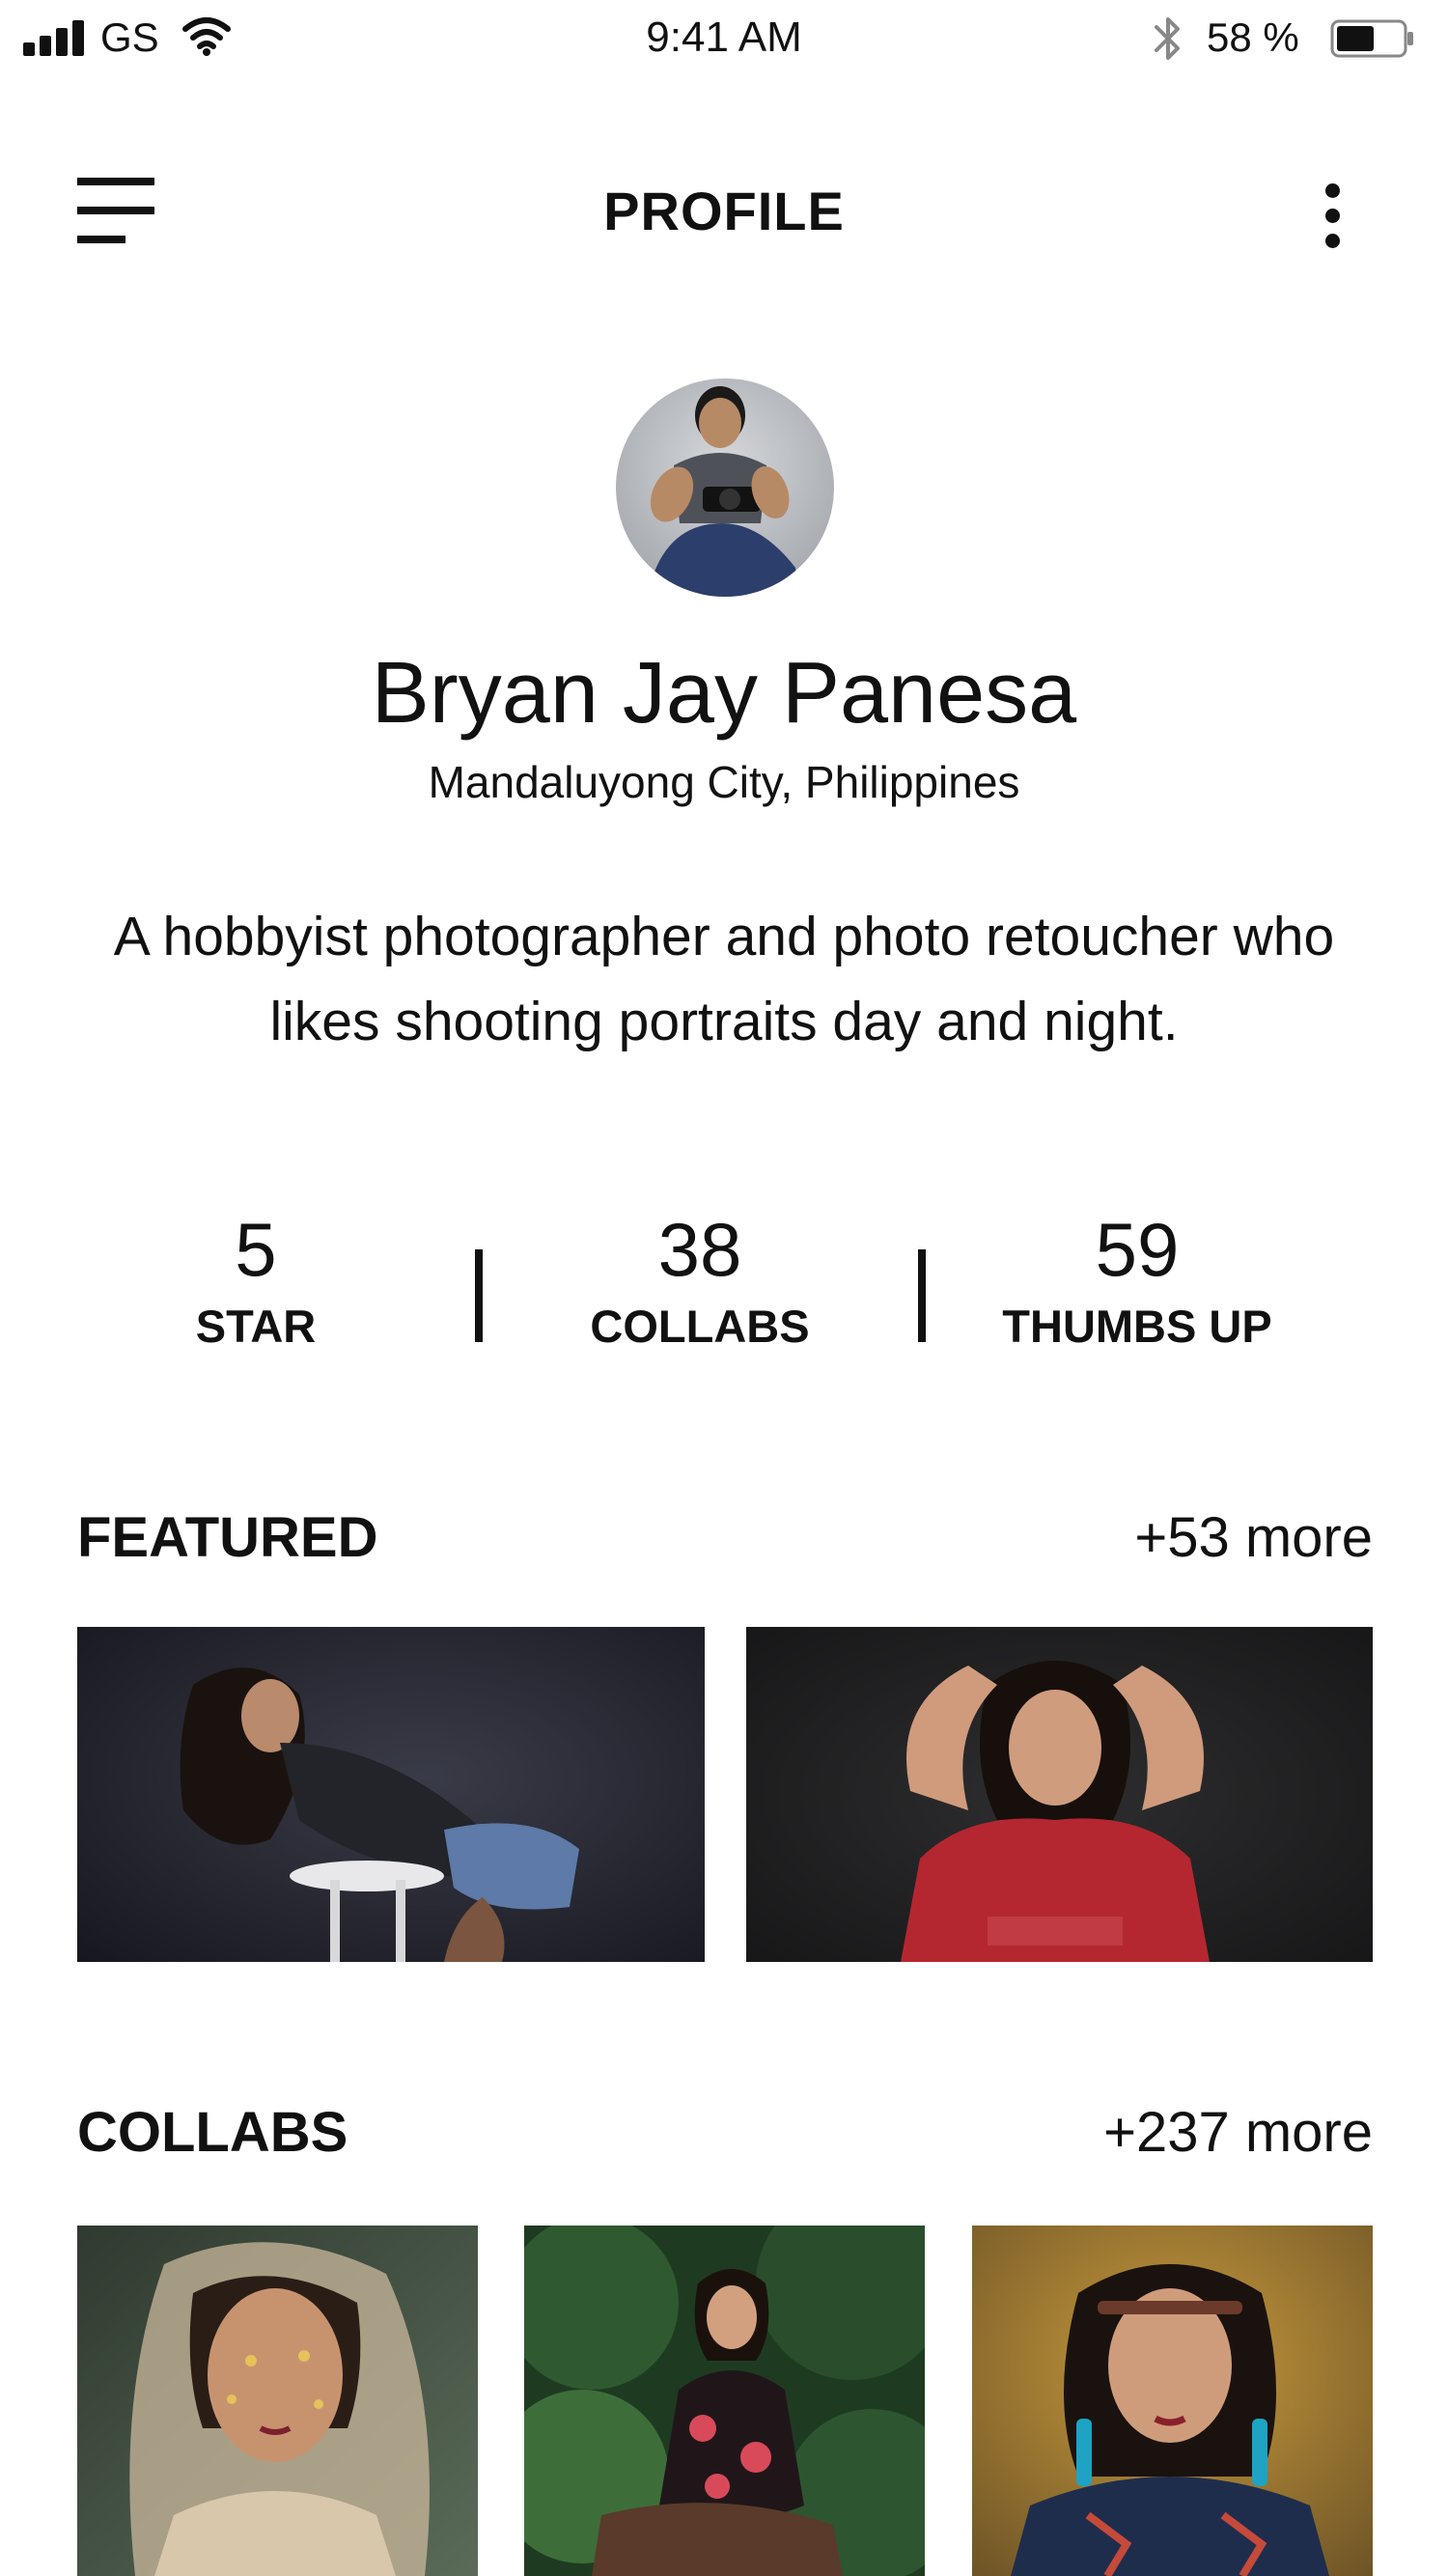 This screenshot has width=1448, height=2576. What do you see at coordinates (1138, 1250) in the screenshot?
I see `stat-value: 59` at bounding box center [1138, 1250].